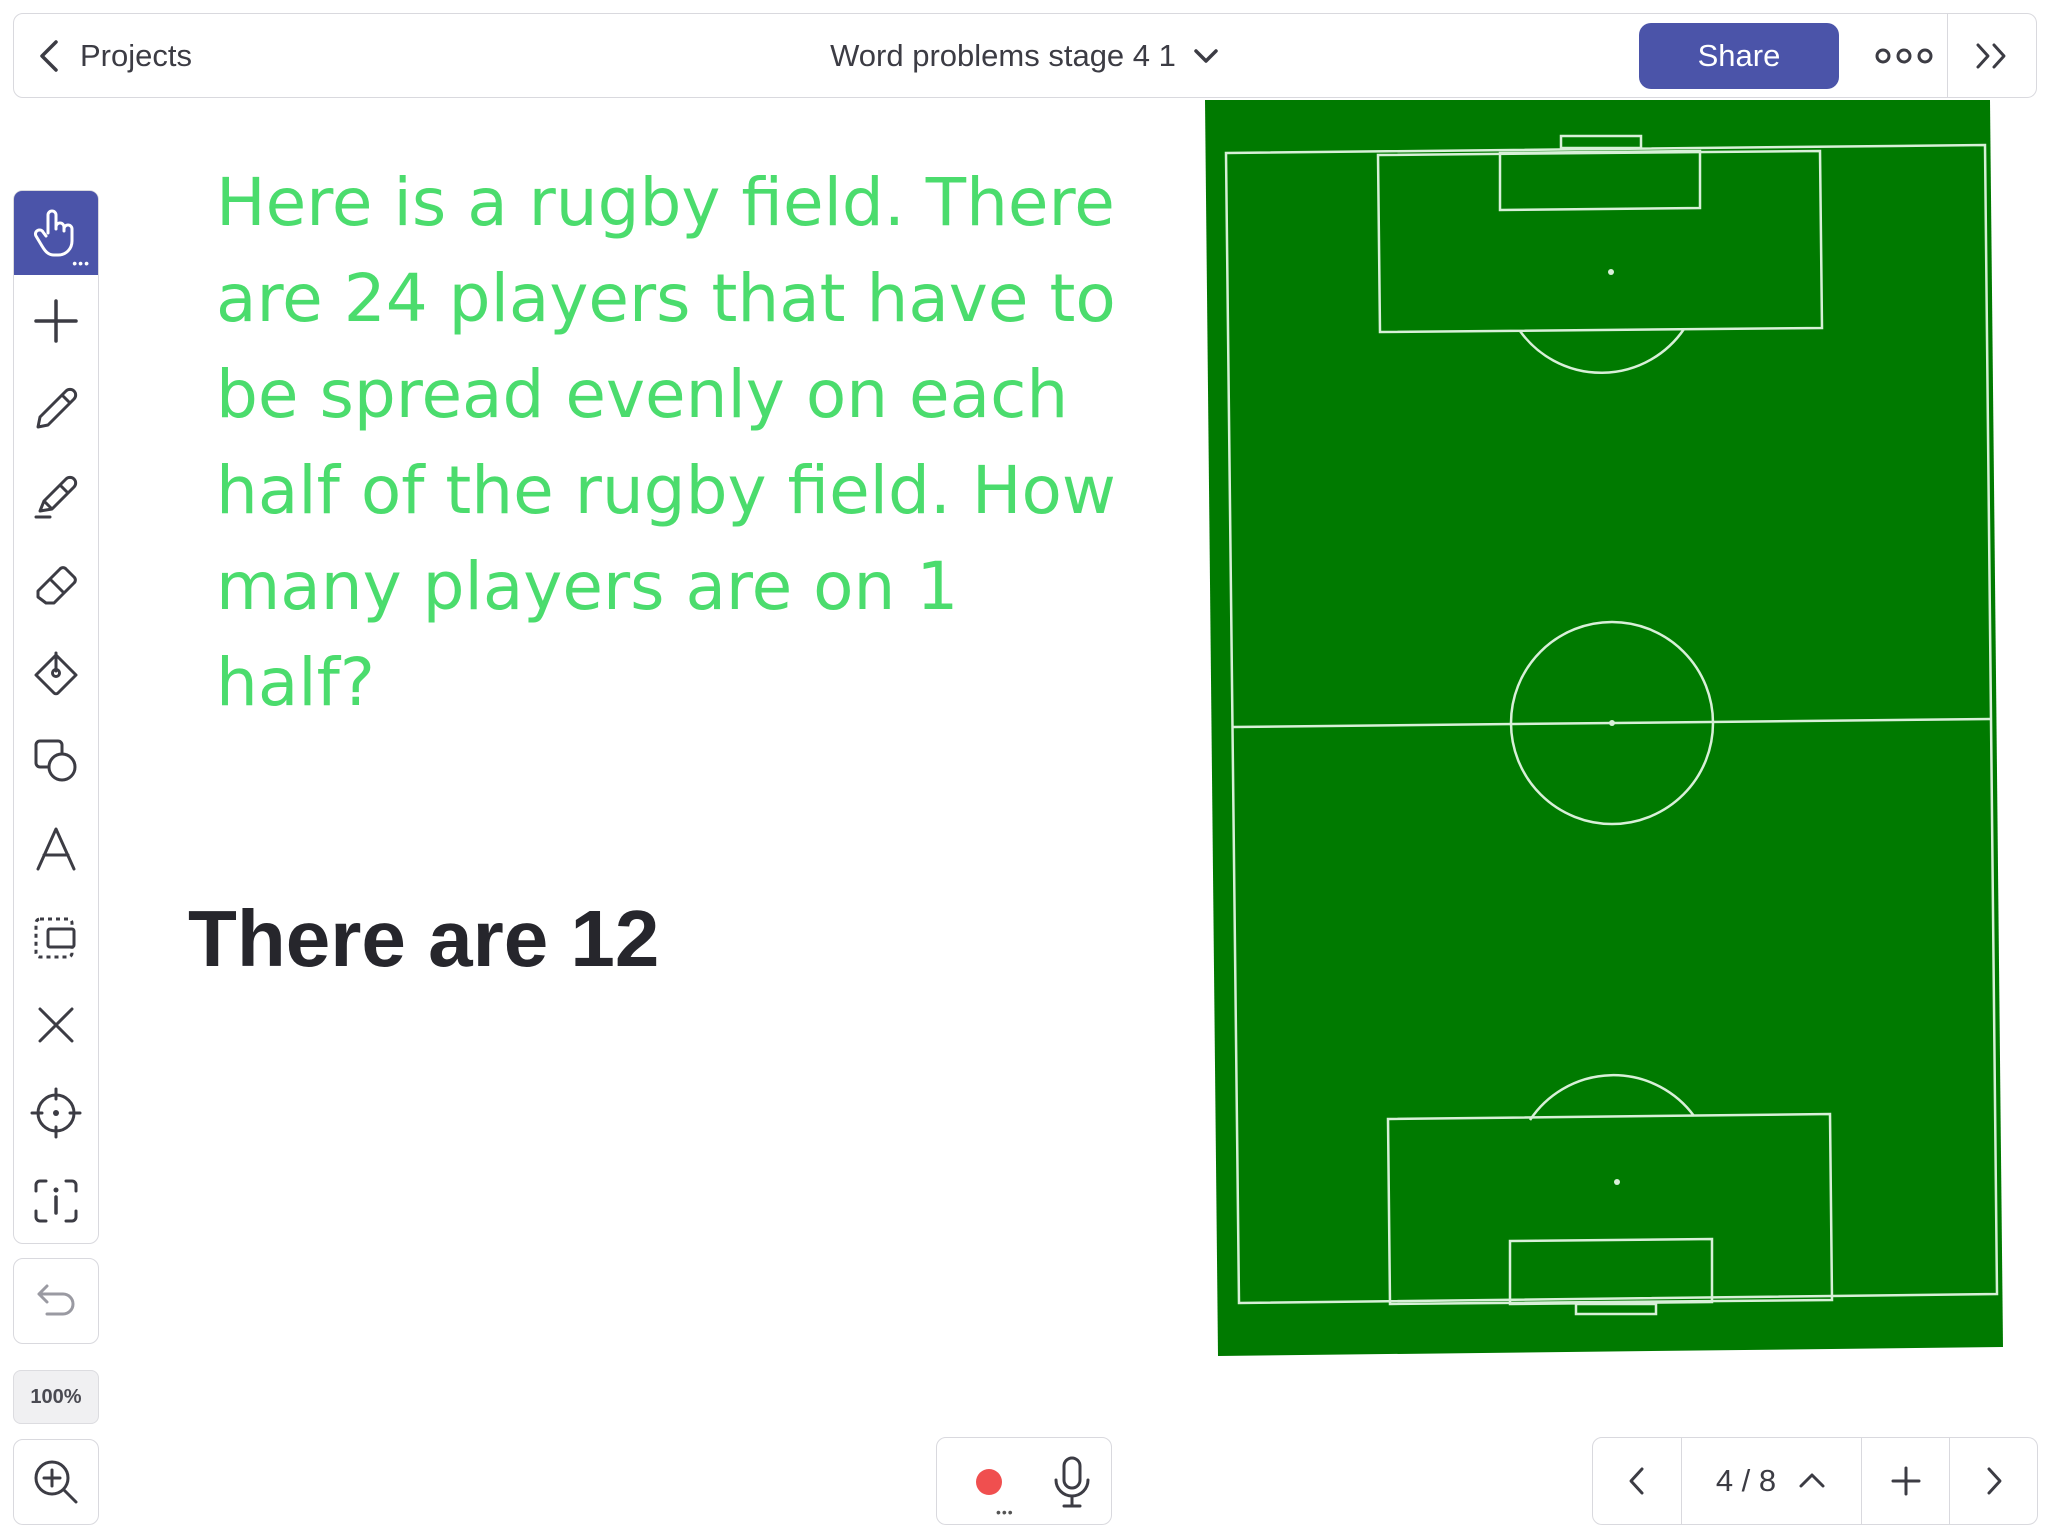 This screenshot has height=1536, width=2048. I want to click on delete-tool, so click(56, 1025).